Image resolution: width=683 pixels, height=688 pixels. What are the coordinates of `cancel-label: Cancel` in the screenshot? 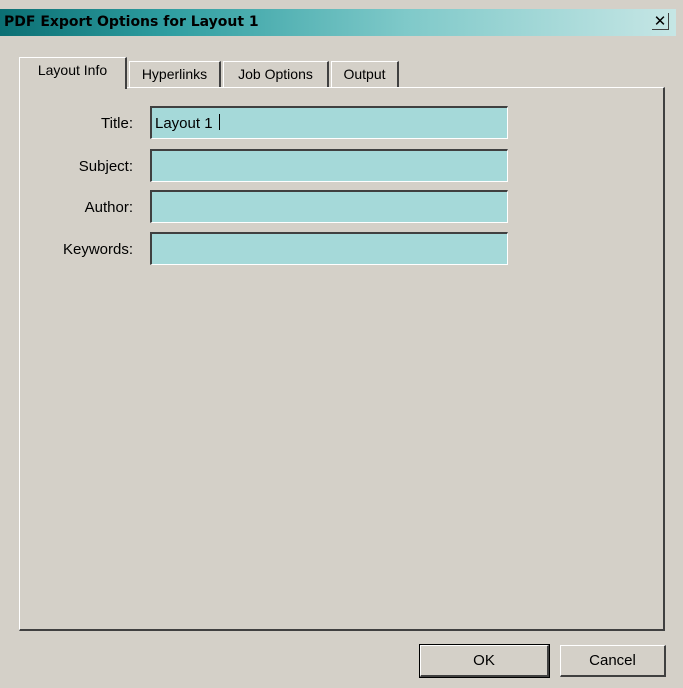 It's located at (612, 660).